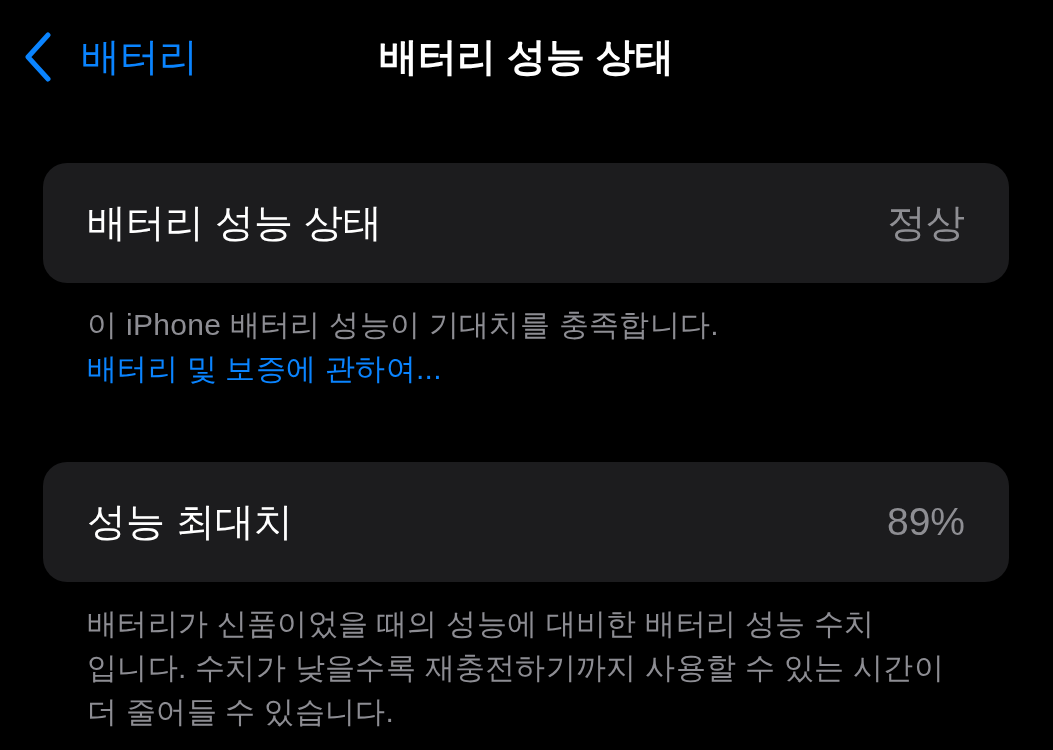  Describe the element at coordinates (515, 668) in the screenshot. I see `section-footnote: 배터리가 신품이었을 때의 성능에 대비한 배터리 성능 수치 입니다. 수치가 낮을수록 재충전하기까지 사용할 수 있는 시간이 더 줄어들 수 있습니다.` at that location.